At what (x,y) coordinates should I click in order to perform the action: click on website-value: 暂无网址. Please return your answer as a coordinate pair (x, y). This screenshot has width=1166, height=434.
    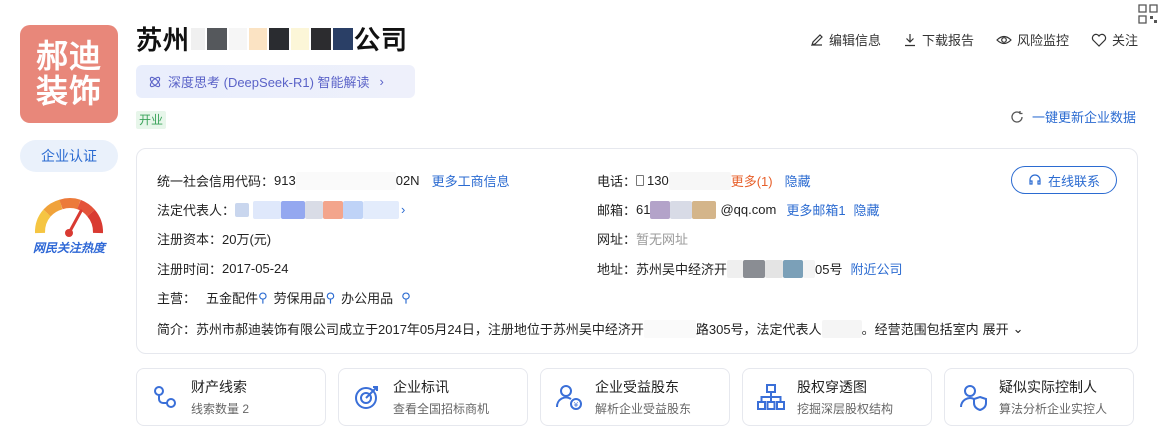
    Looking at the image, I should click on (662, 239).